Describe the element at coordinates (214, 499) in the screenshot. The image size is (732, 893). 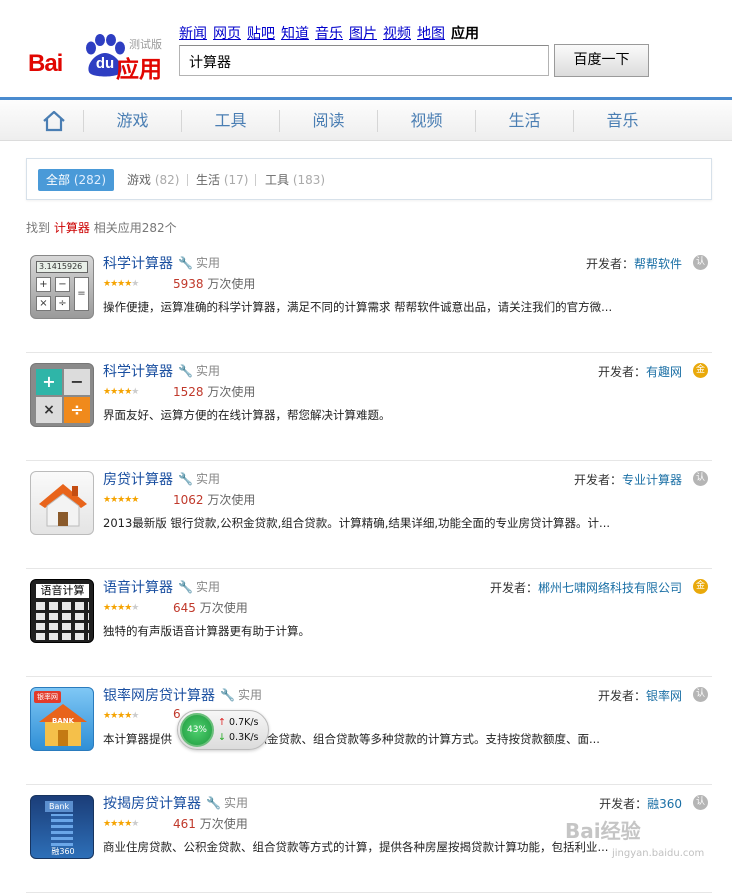
I see `app-uses: 1062 万次使用` at that location.